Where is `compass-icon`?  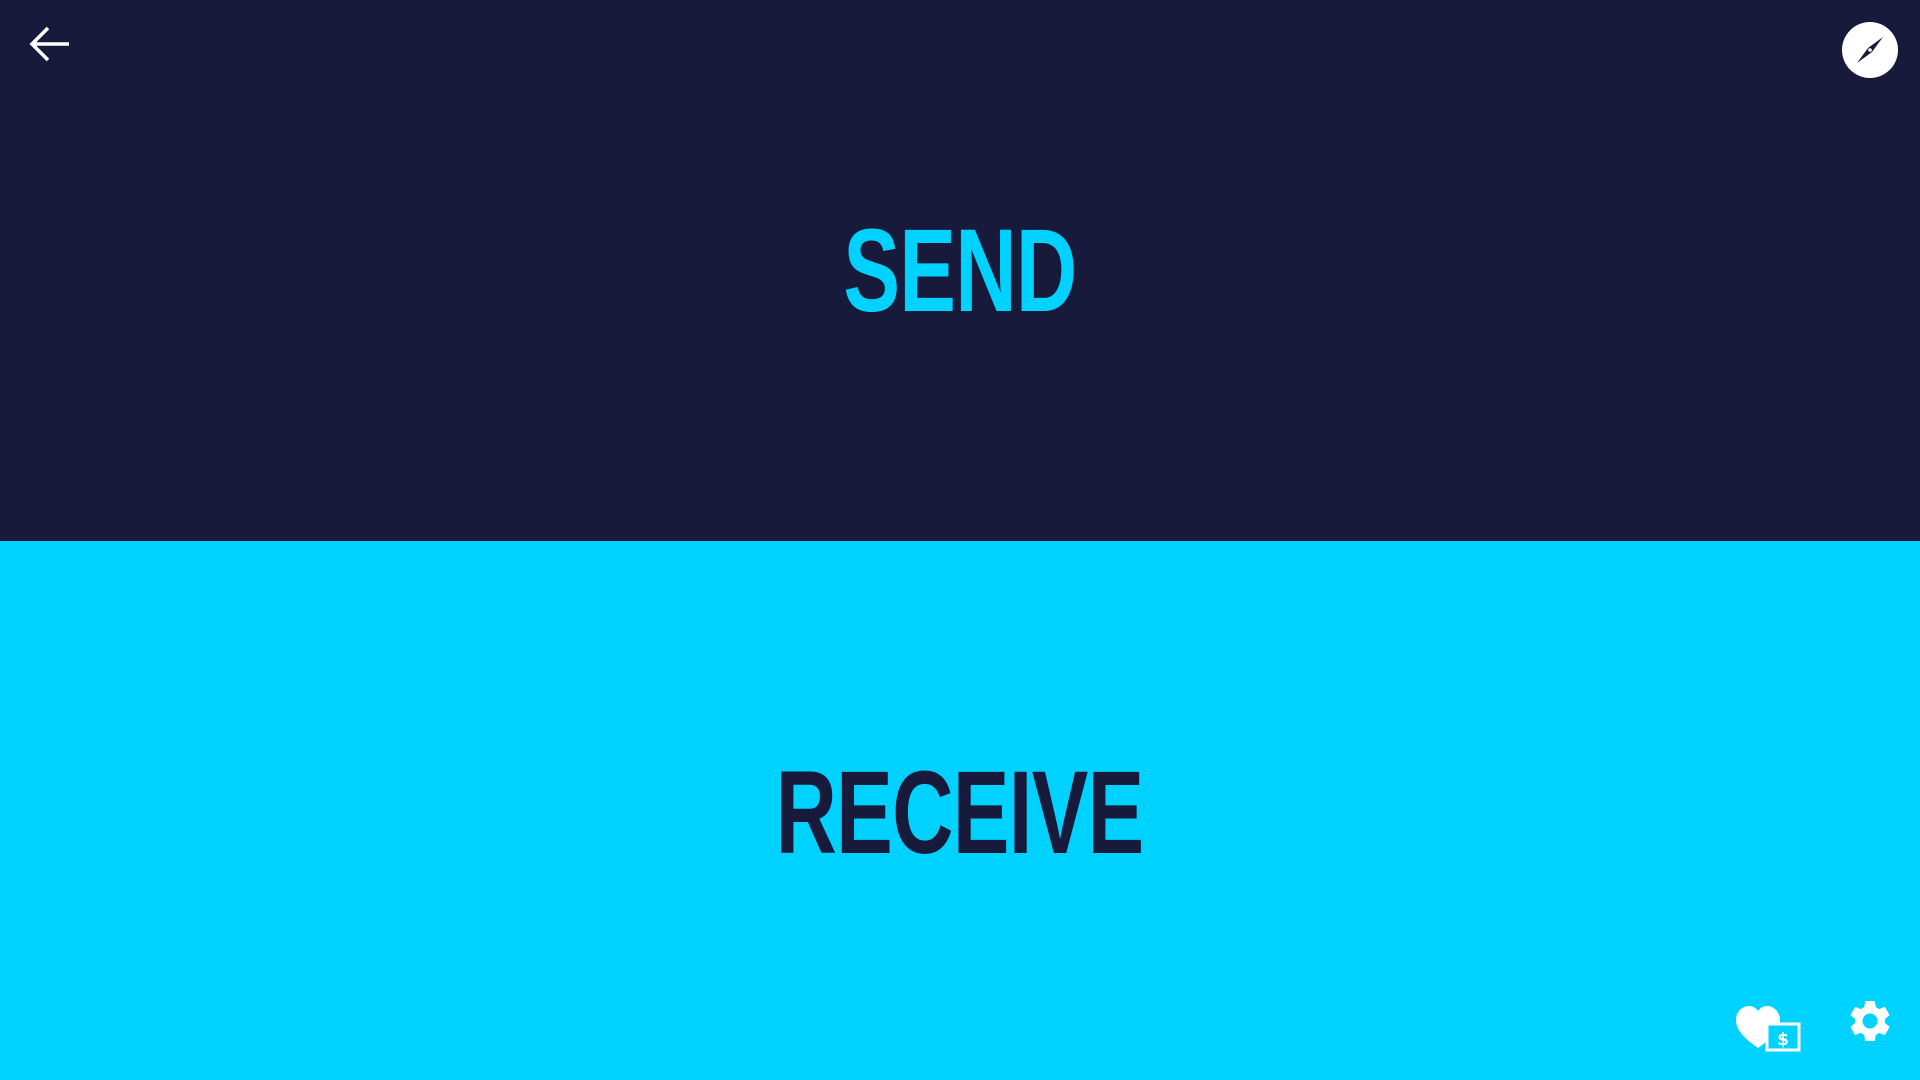
compass-icon is located at coordinates (1870, 50).